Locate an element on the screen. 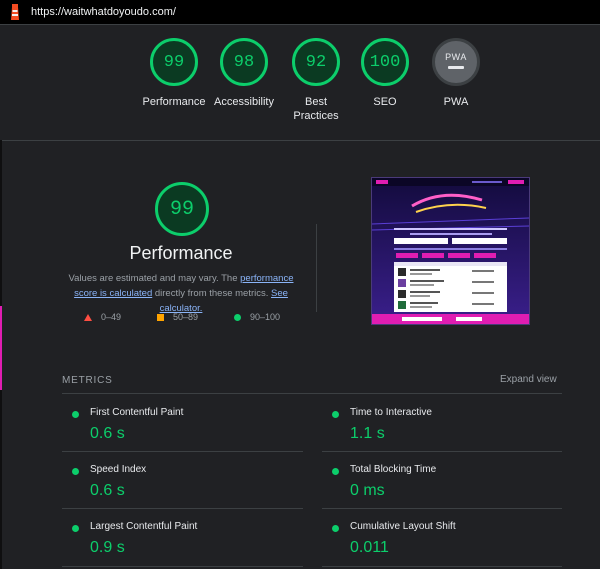  metric-value: 0.011 is located at coordinates (369, 547).